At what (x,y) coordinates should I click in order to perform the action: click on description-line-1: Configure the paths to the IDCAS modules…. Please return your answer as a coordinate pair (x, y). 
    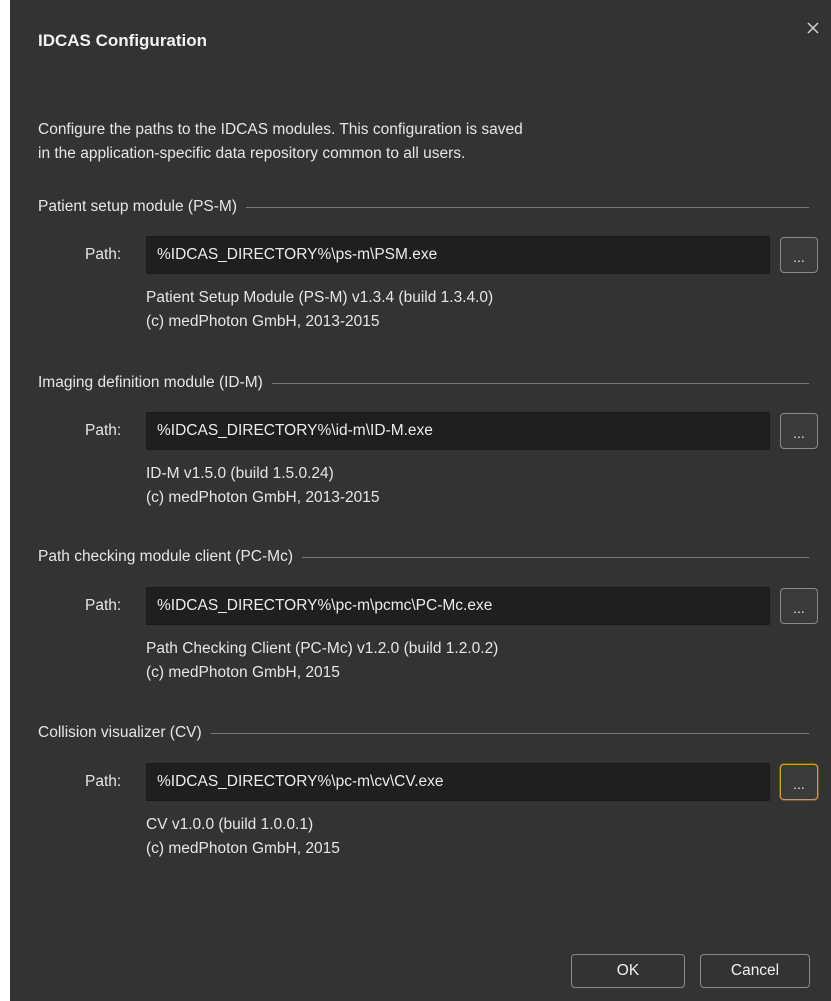
    Looking at the image, I should click on (280, 129).